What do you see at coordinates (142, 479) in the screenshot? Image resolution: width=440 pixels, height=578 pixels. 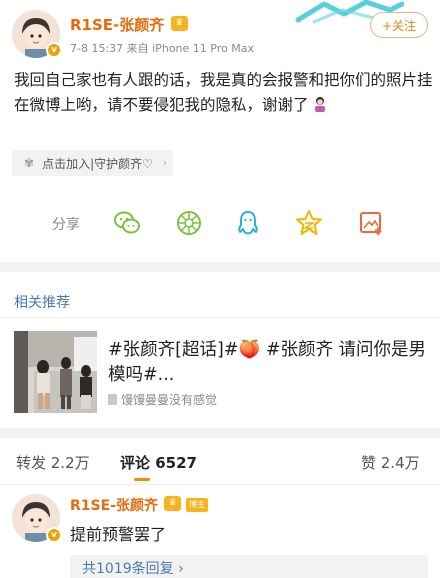 I see `active-tab-indicator` at bounding box center [142, 479].